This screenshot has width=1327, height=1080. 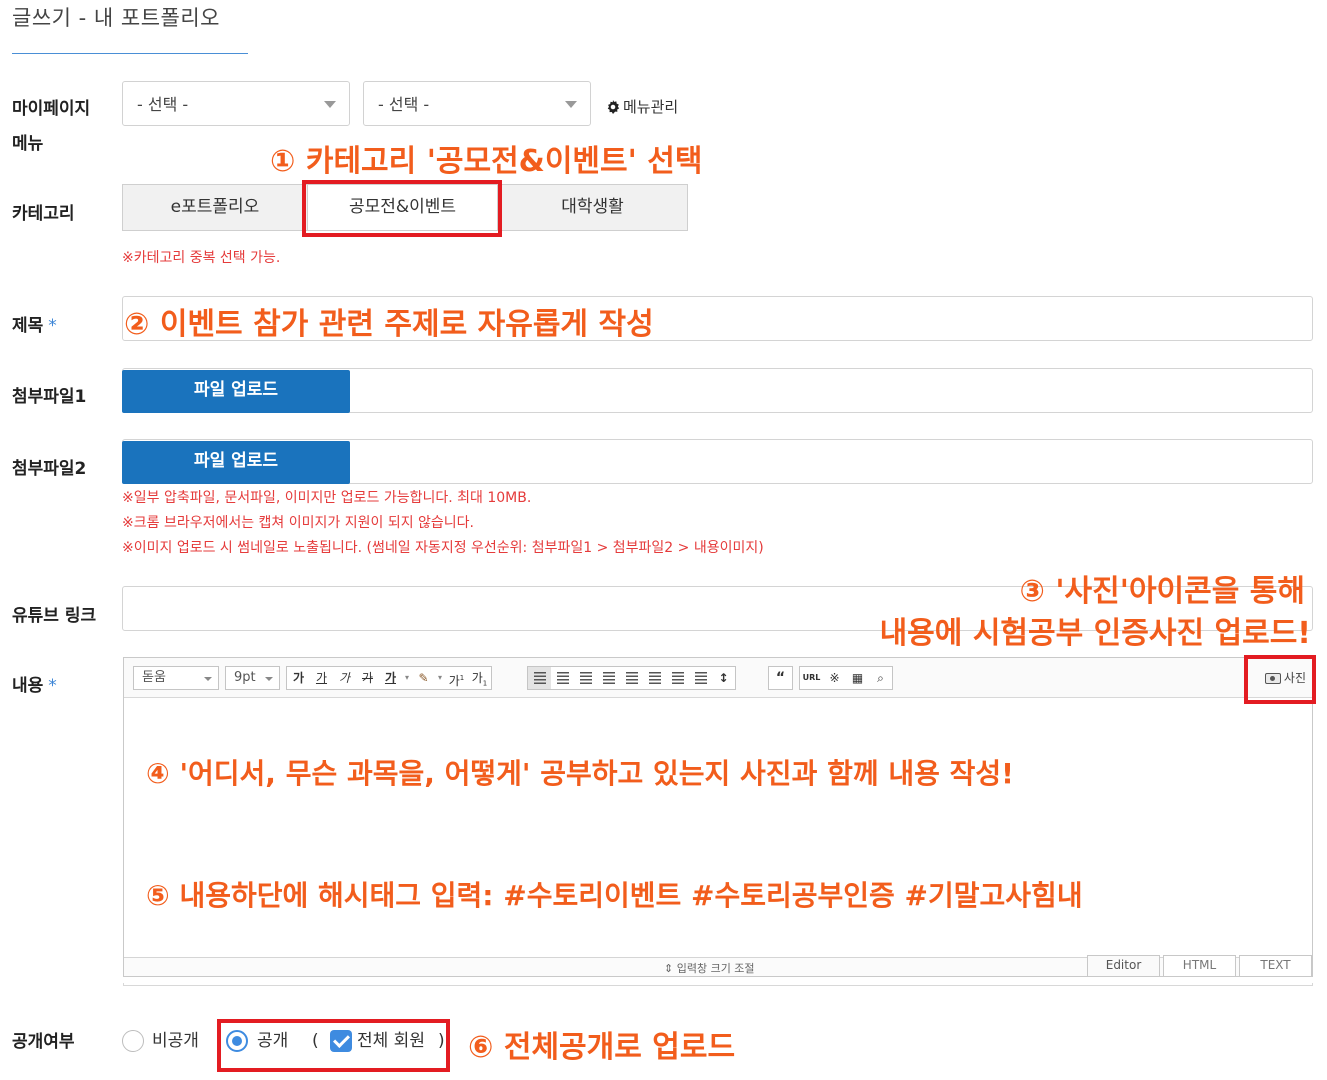 I want to click on menu-select-2-value: - 선택 -, so click(x=404, y=104).